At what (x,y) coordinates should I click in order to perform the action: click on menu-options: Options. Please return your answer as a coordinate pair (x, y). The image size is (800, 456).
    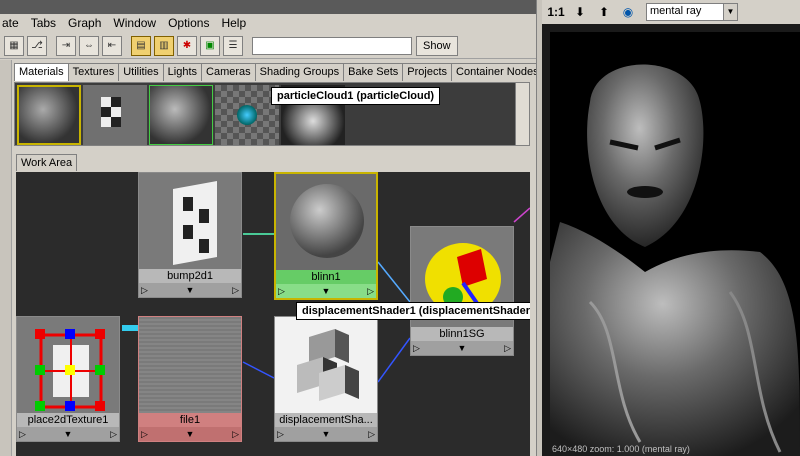
    Looking at the image, I should click on (188, 23).